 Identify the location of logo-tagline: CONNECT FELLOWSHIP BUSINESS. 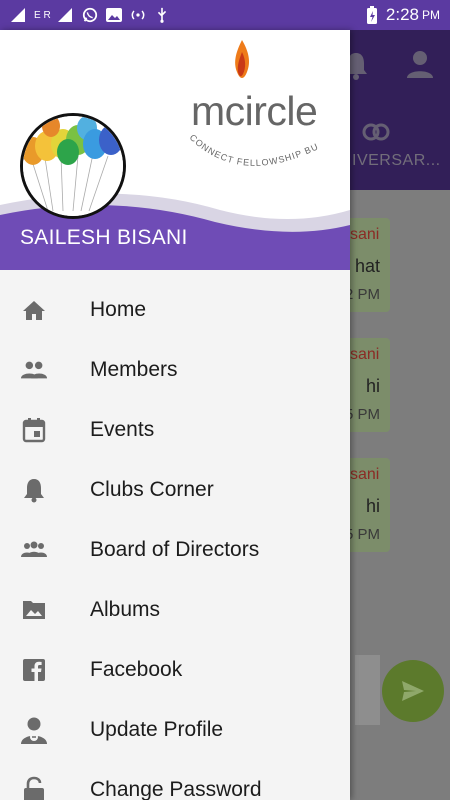
(252, 103).